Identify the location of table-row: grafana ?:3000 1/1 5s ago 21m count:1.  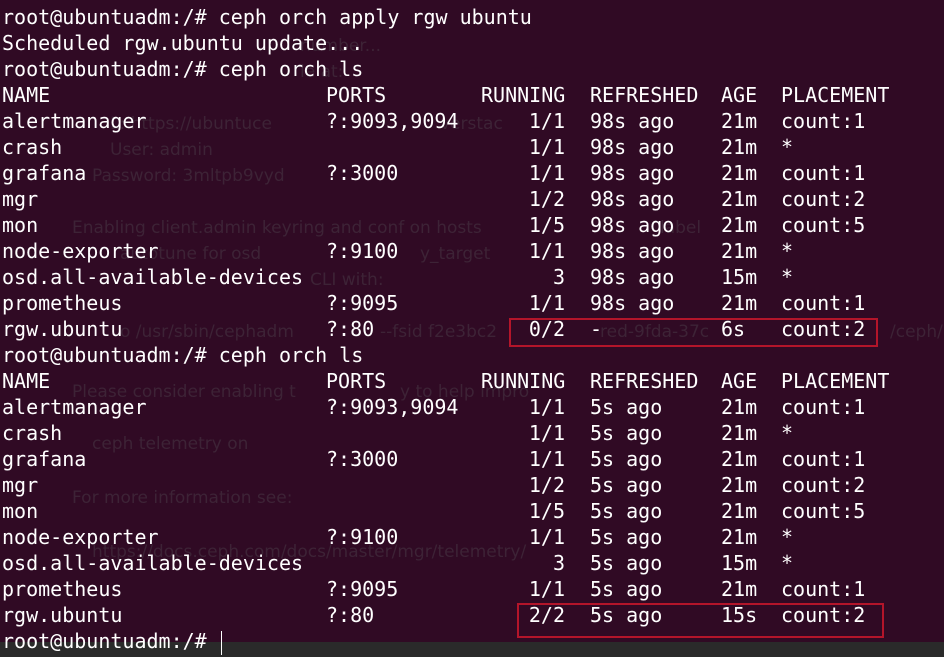
(433, 459).